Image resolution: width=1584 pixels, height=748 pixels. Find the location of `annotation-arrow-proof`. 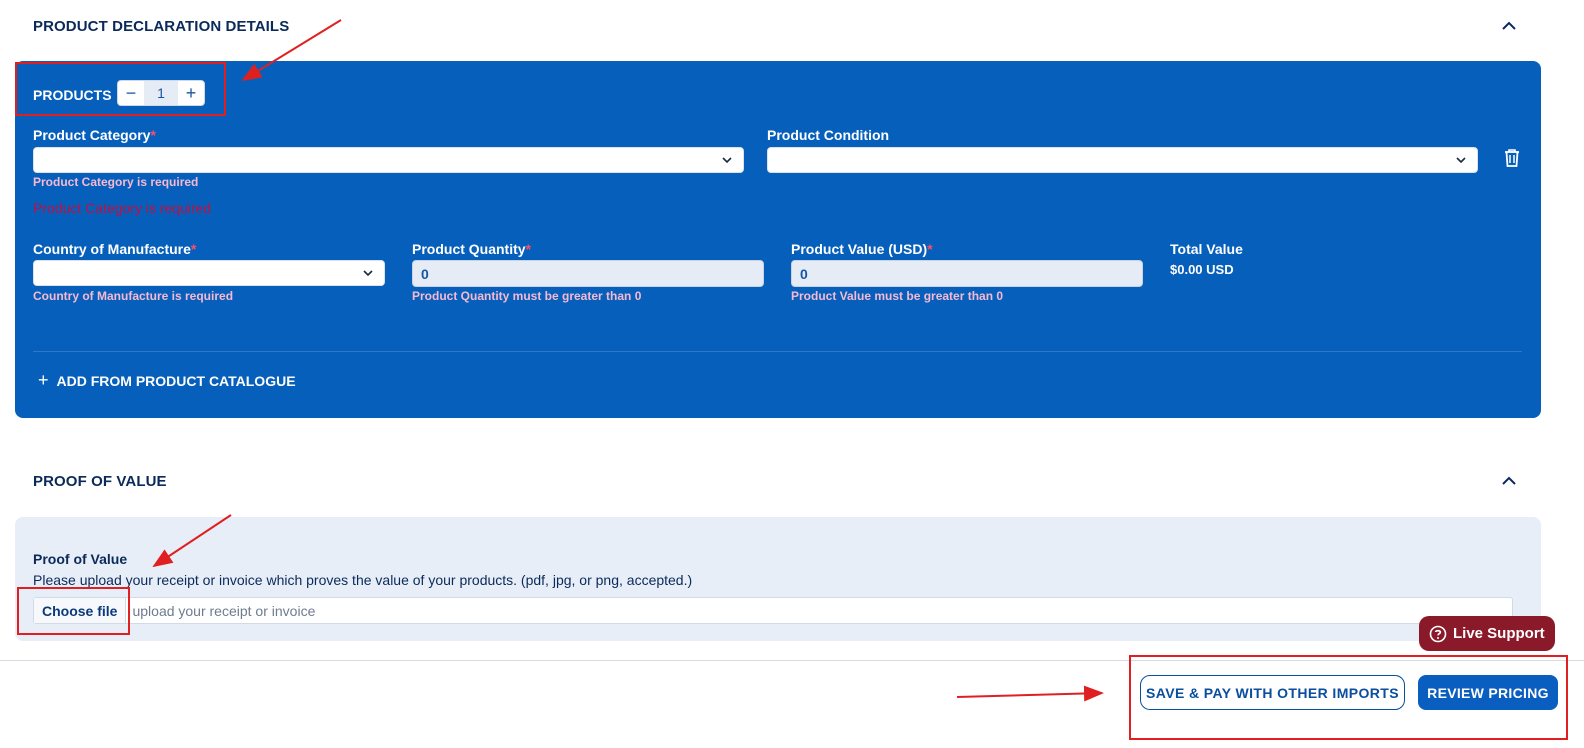

annotation-arrow-proof is located at coordinates (192, 541).